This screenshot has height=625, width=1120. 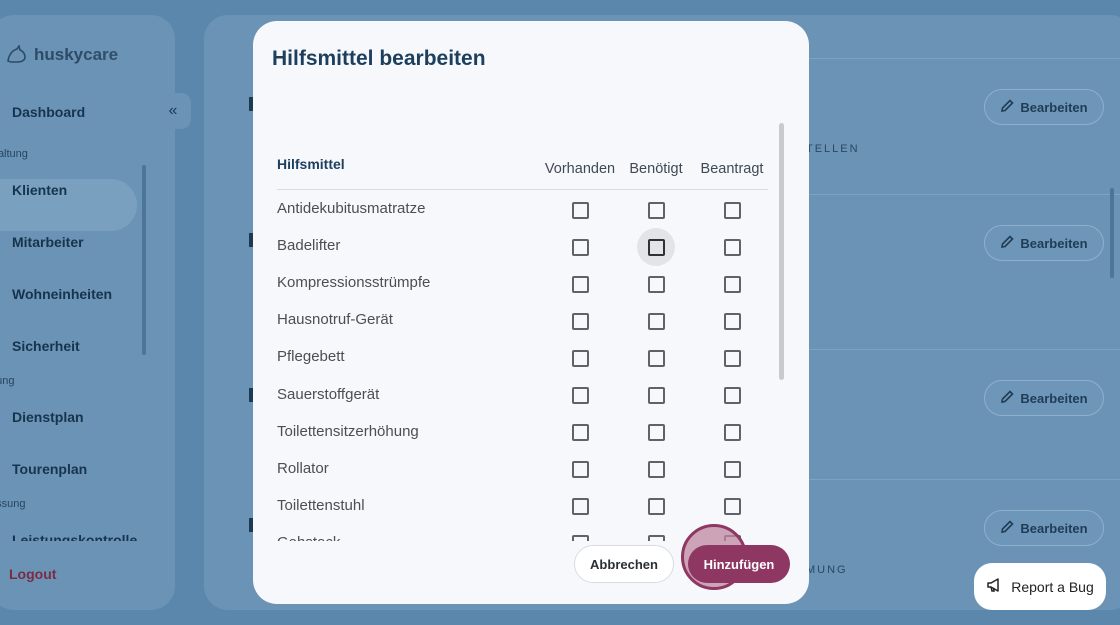 What do you see at coordinates (309, 246) in the screenshot?
I see `aid-label: Badelifter` at bounding box center [309, 246].